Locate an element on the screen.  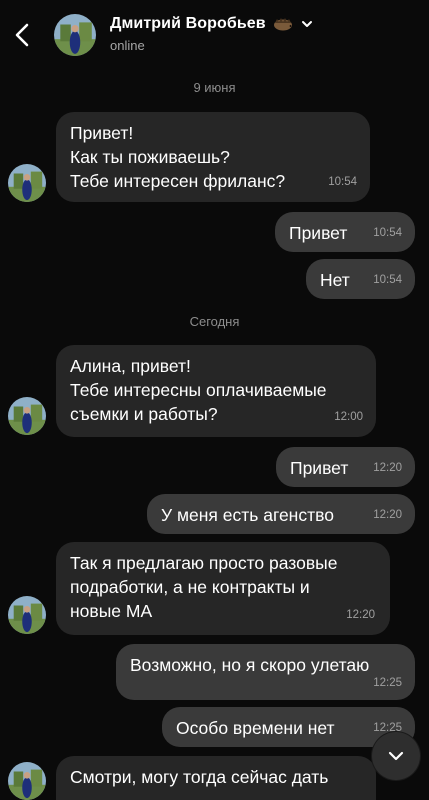
chat-header: Дмитрий Воробьев online is located at coordinates (214, 35).